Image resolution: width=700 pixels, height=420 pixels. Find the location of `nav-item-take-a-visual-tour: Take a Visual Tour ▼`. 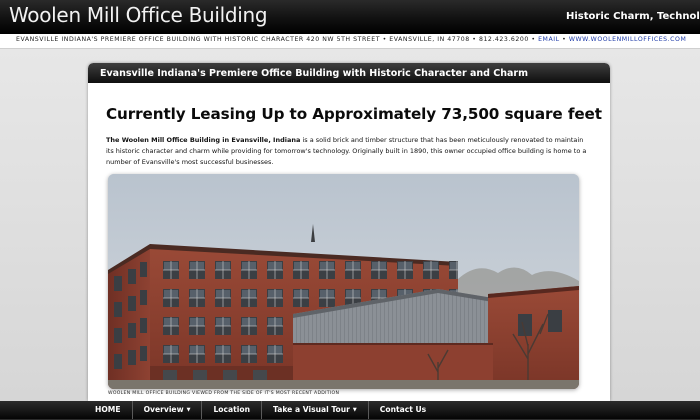

nav-item-take-a-visual-tour: Take a Visual Tour ▼ is located at coordinates (315, 410).